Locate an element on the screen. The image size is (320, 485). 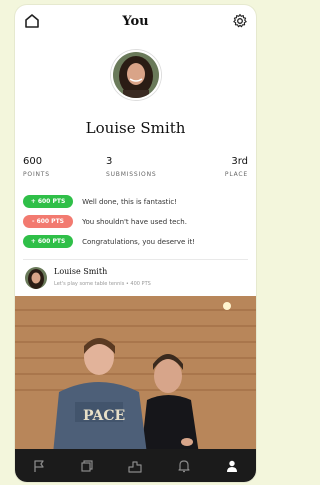
submissions-label: SUBMISSIONS is located at coordinates (131, 174).